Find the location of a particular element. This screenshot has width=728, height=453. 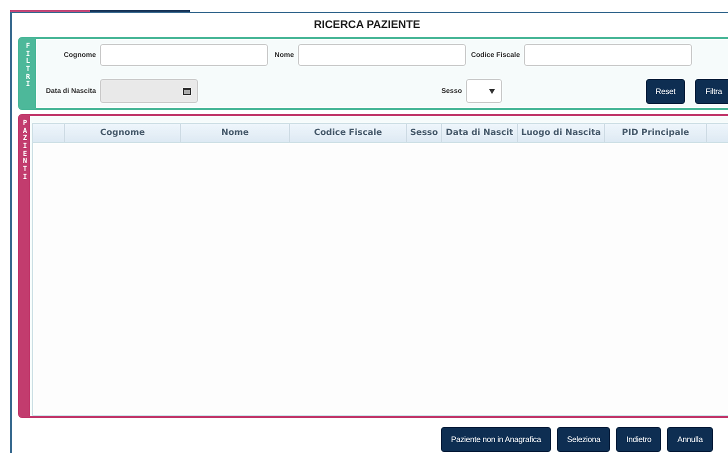

action-button: Indietro is located at coordinates (639, 439).